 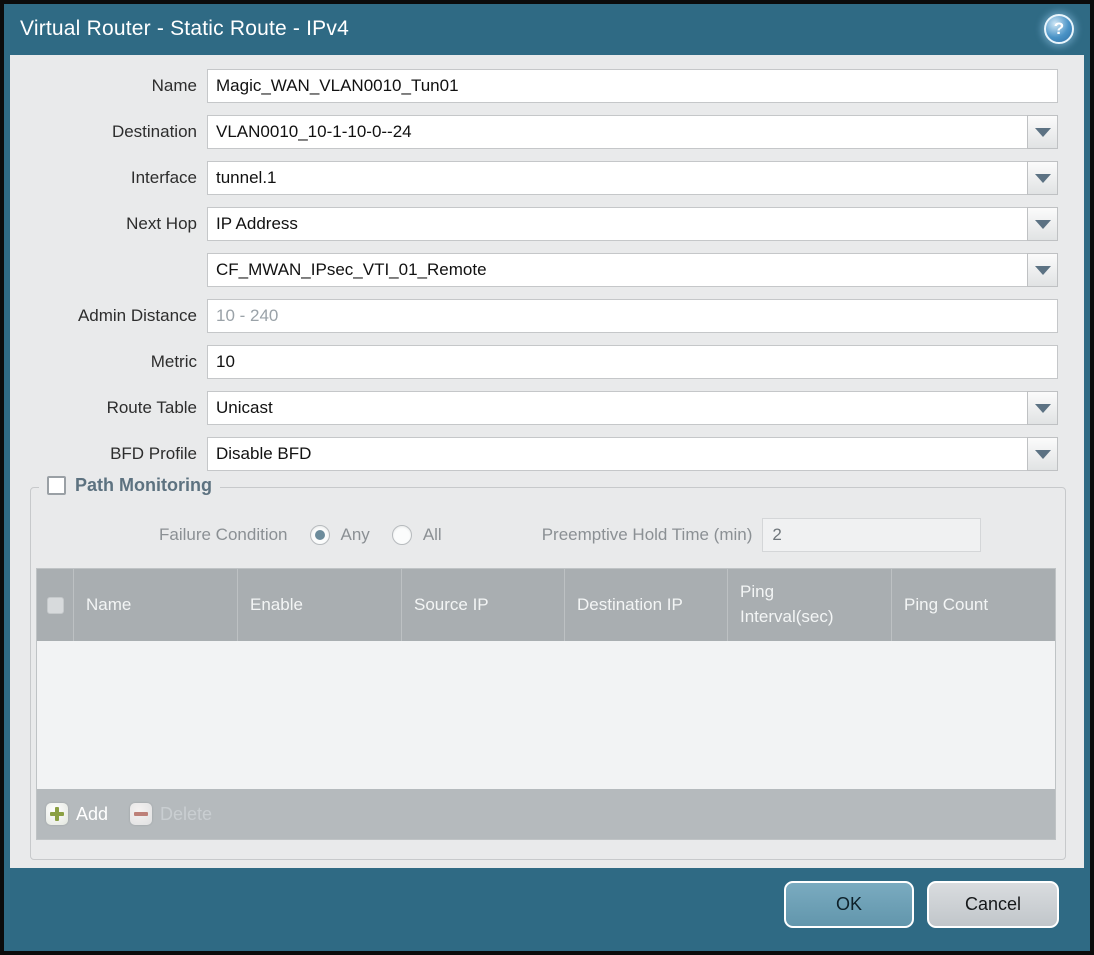 What do you see at coordinates (993, 904) in the screenshot?
I see `cancel-button: Cancel` at bounding box center [993, 904].